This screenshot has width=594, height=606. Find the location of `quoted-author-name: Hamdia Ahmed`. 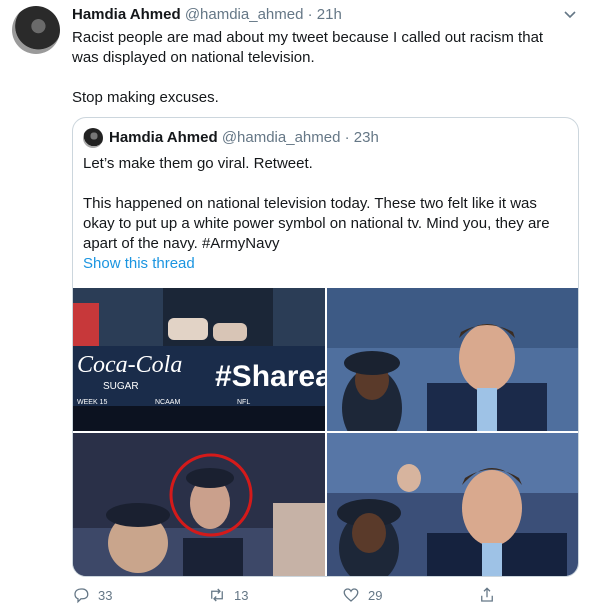

quoted-author-name: Hamdia Ahmed is located at coordinates (163, 137).